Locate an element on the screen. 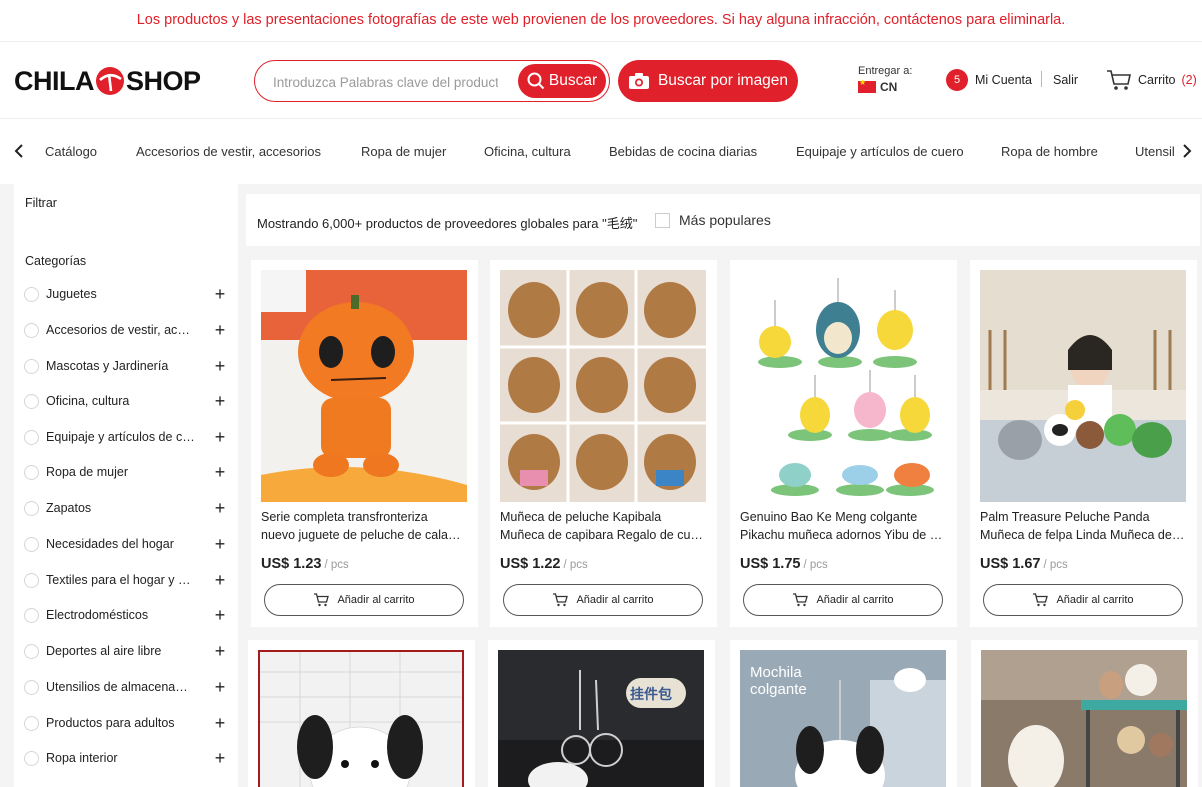 This screenshot has width=1202, height=787. site-logo: CHILA SHOP is located at coordinates (107, 81).